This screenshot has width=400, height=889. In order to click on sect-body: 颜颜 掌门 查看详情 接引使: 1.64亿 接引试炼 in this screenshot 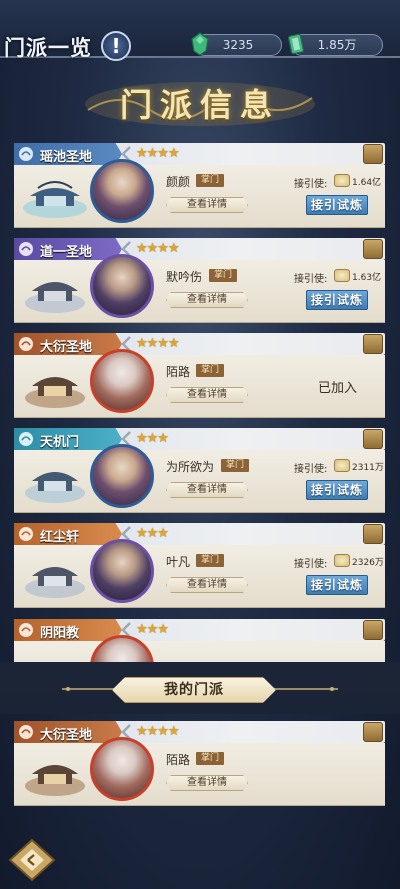, I will do `click(199, 193)`.